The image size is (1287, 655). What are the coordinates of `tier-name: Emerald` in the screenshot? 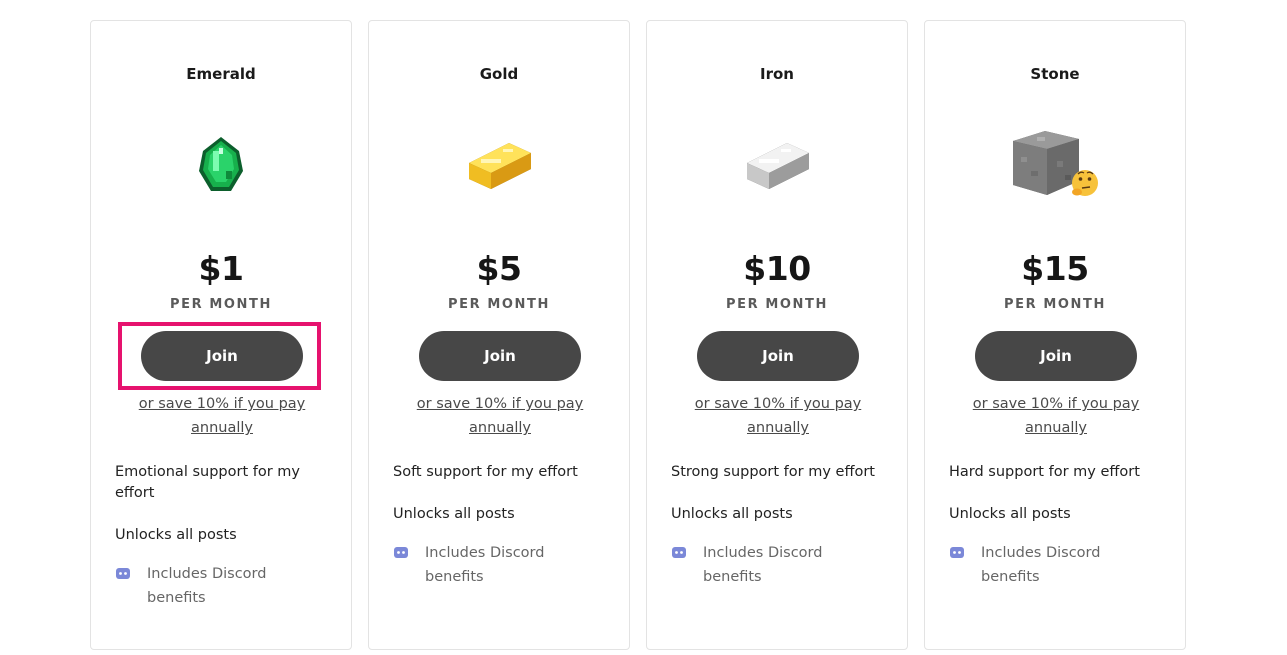 It's located at (221, 74).